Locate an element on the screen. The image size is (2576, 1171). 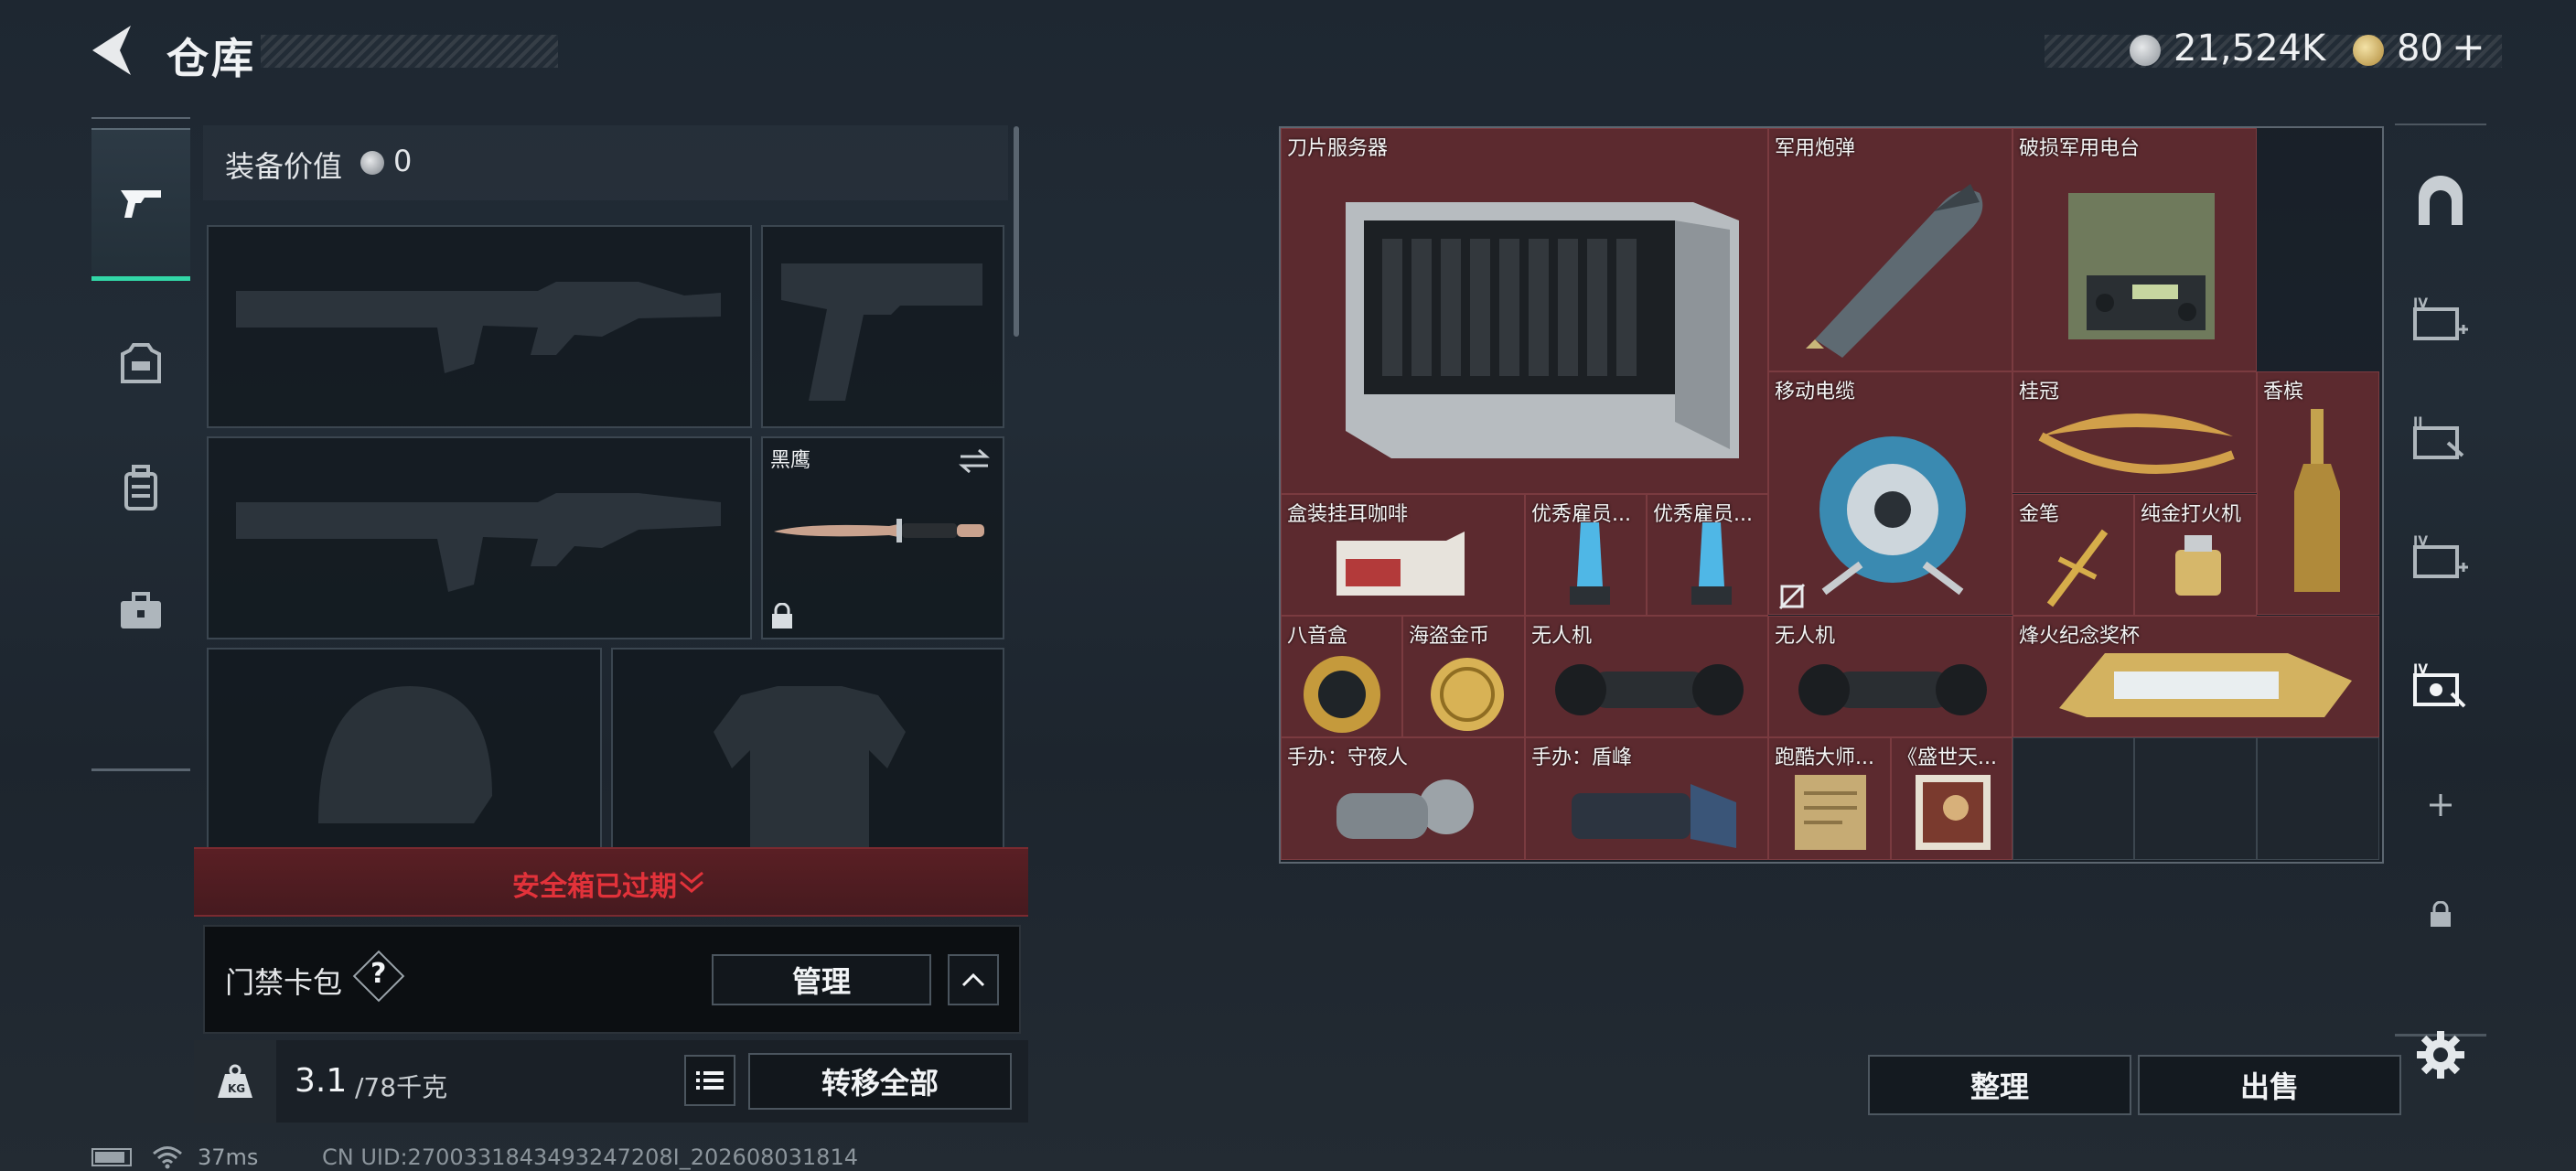
helmet-silhouette-icon is located at coordinates (405, 754).